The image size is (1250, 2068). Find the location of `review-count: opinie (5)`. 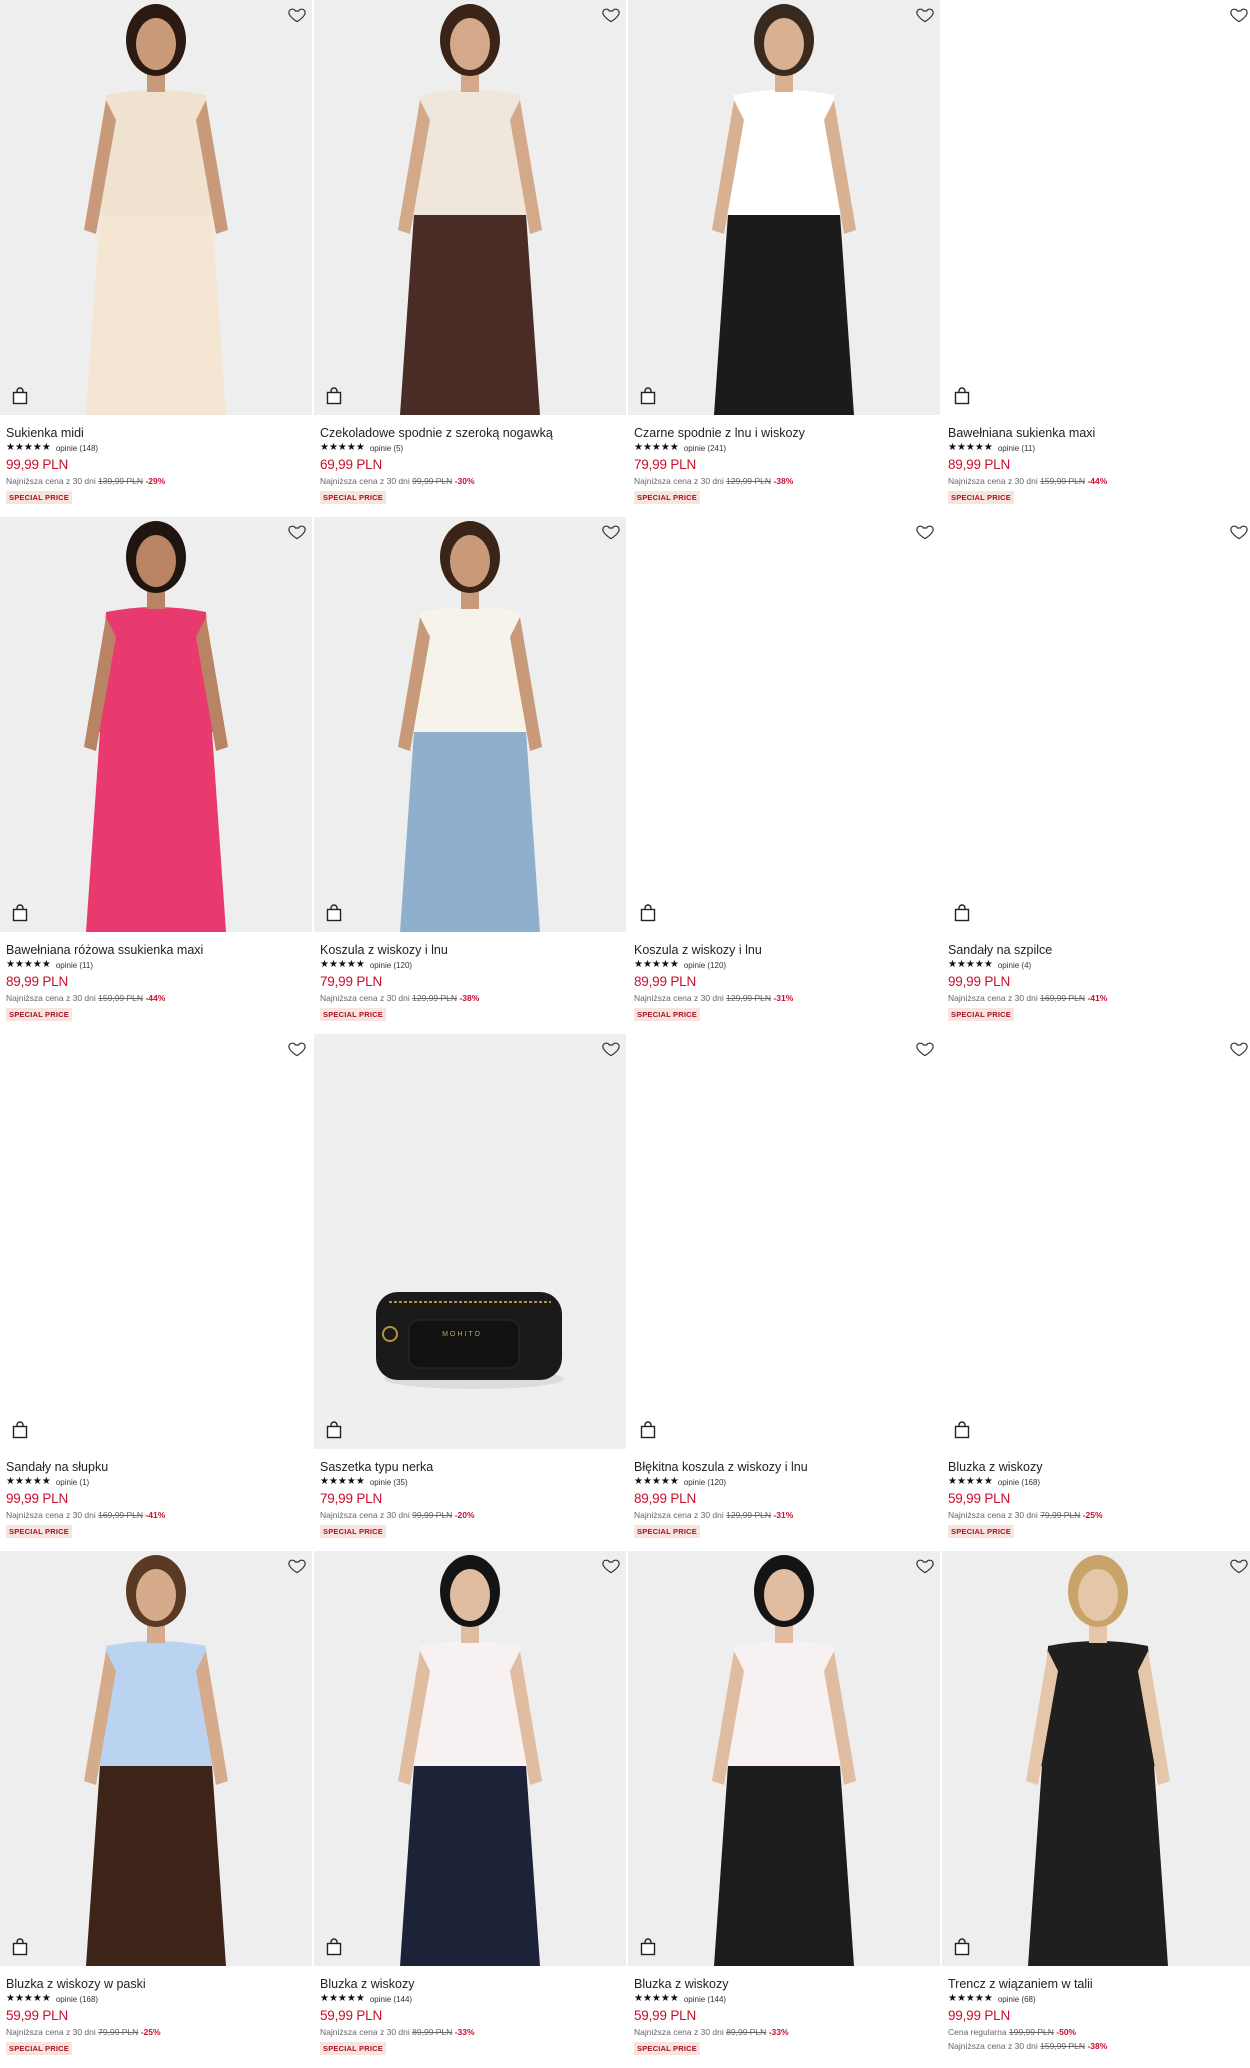

review-count: opinie (5) is located at coordinates (386, 448).